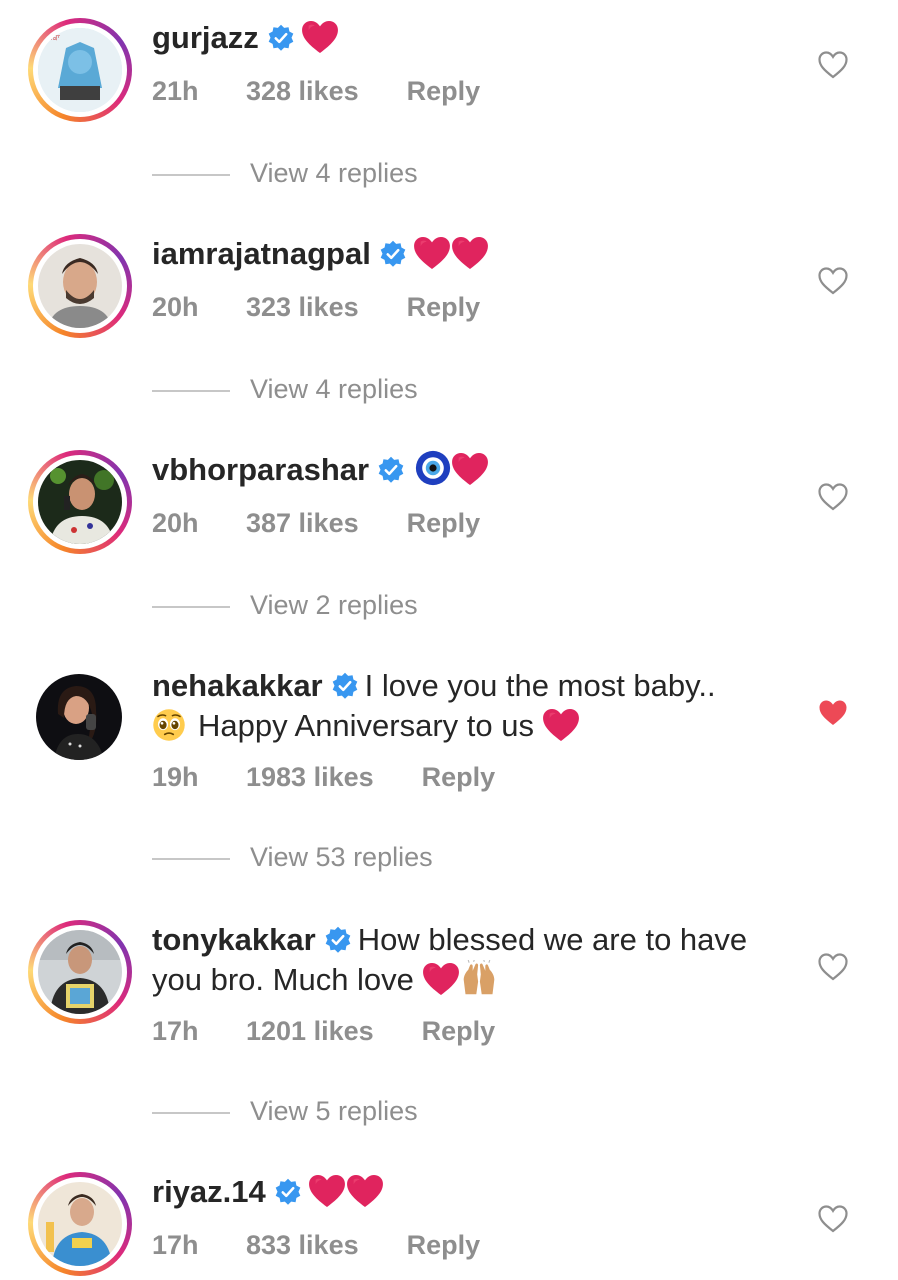 The width and height of the screenshot is (898, 1280). Describe the element at coordinates (433, 468) in the screenshot. I see `nazar-amulet-icon` at that location.